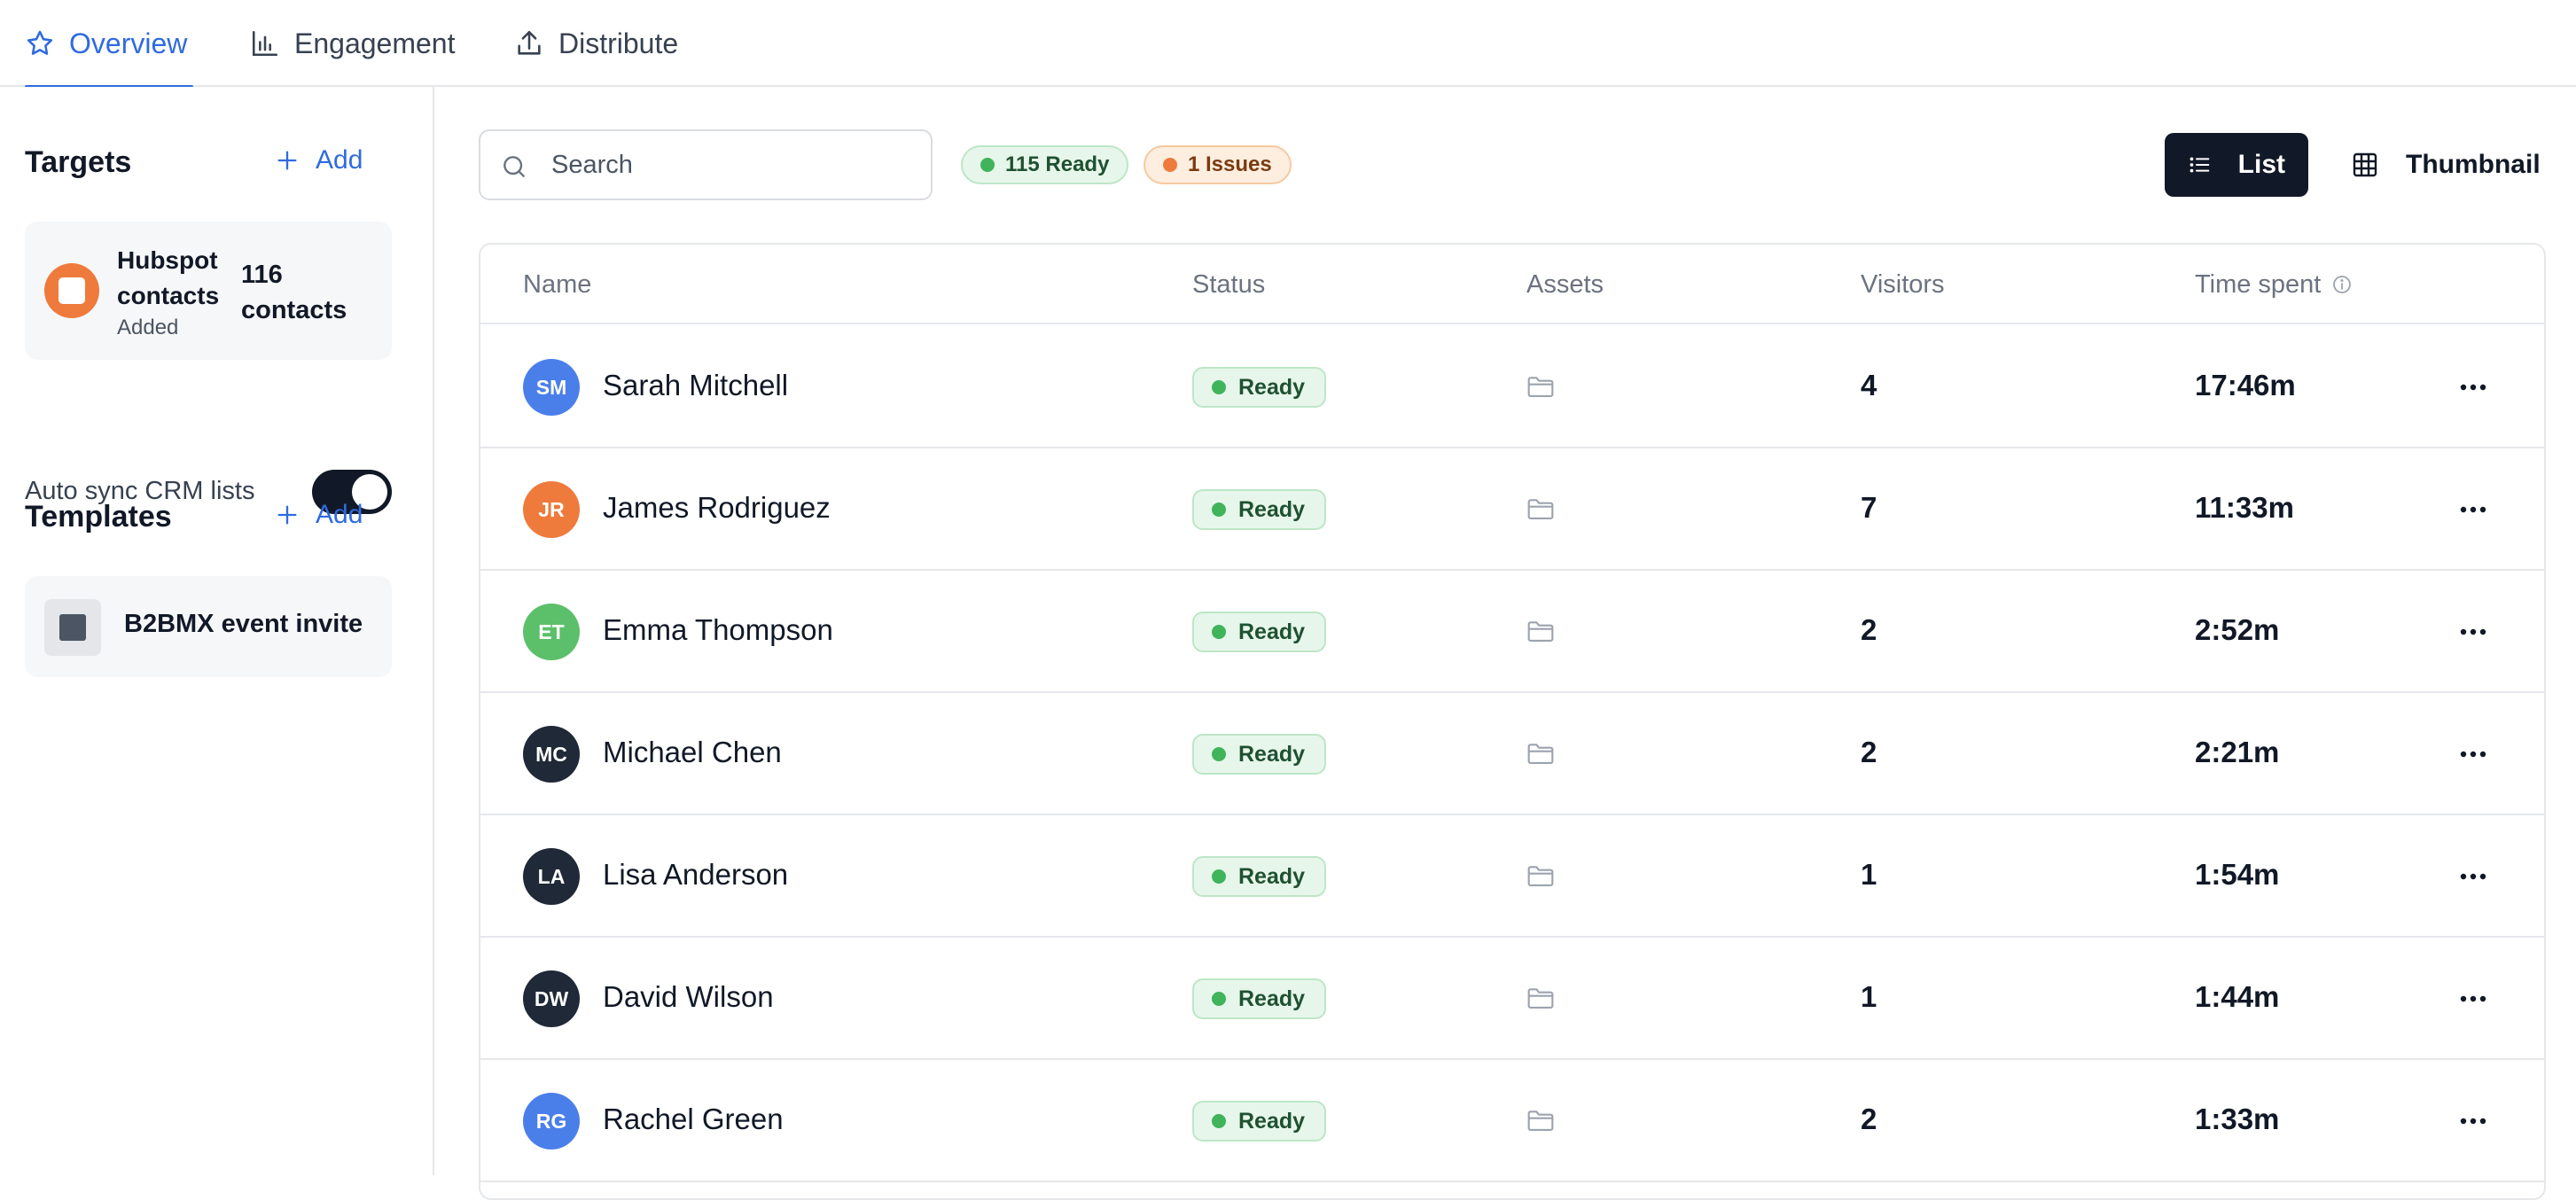 This screenshot has height=1200, width=2576. Describe the element at coordinates (78, 162) in the screenshot. I see `targets-heading: Targets` at that location.